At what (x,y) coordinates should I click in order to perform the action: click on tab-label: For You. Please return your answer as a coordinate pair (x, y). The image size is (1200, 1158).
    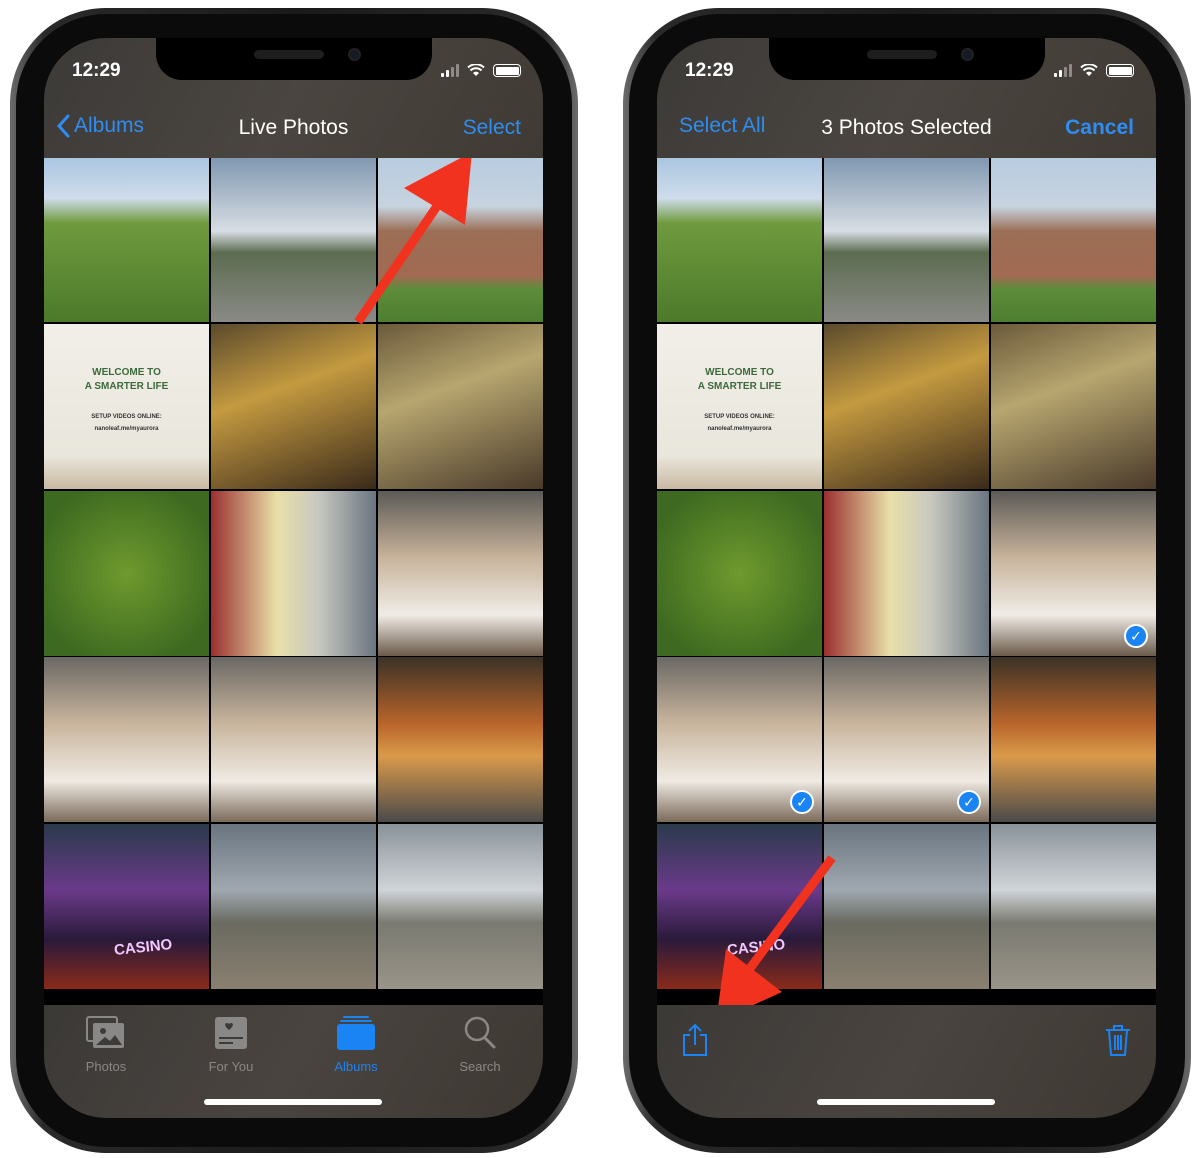
    Looking at the image, I should click on (231, 1066).